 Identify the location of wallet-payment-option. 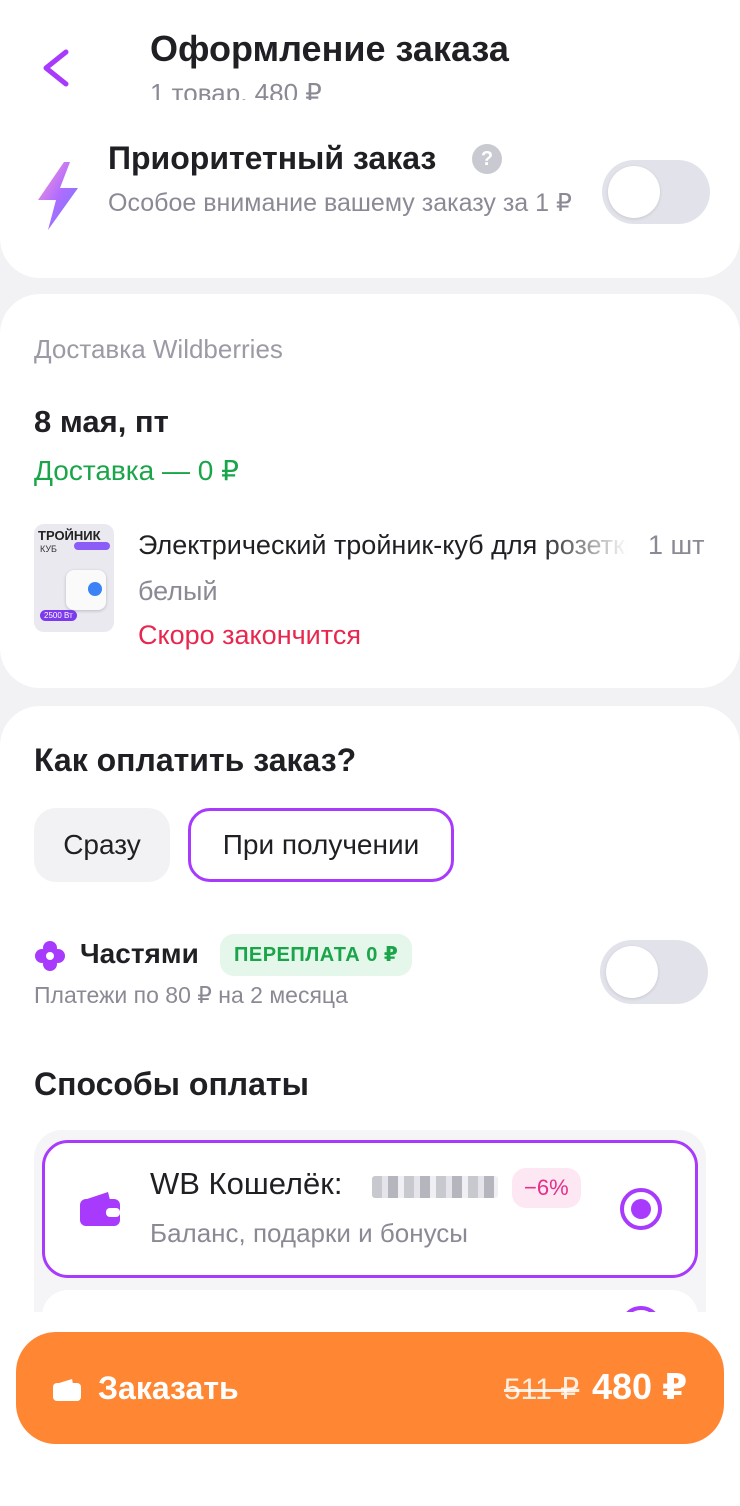
(370, 1209).